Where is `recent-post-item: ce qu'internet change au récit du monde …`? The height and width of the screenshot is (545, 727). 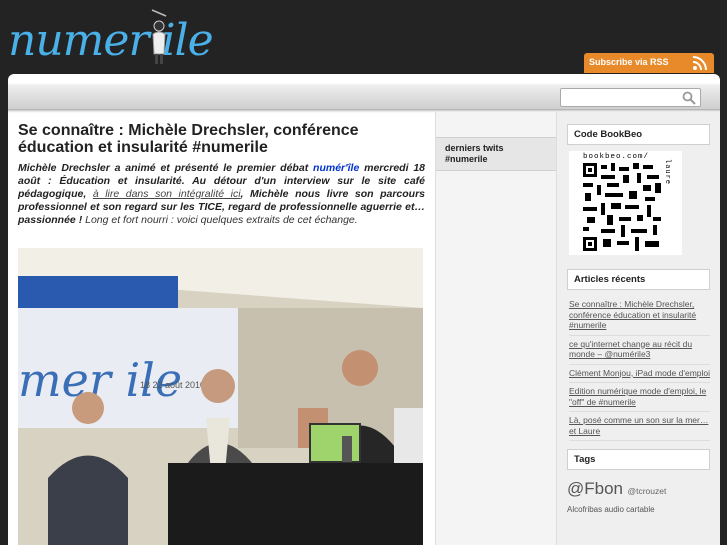 recent-post-item: ce qu'internet change au récit du monde … is located at coordinates (639, 350).